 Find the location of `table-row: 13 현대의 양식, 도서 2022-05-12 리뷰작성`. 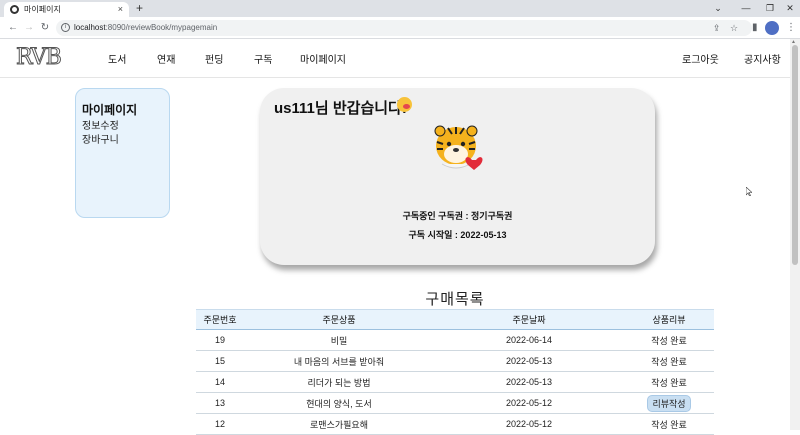

table-row: 13 현대의 양식, 도서 2022-05-12 리뷰작성 is located at coordinates (455, 403).